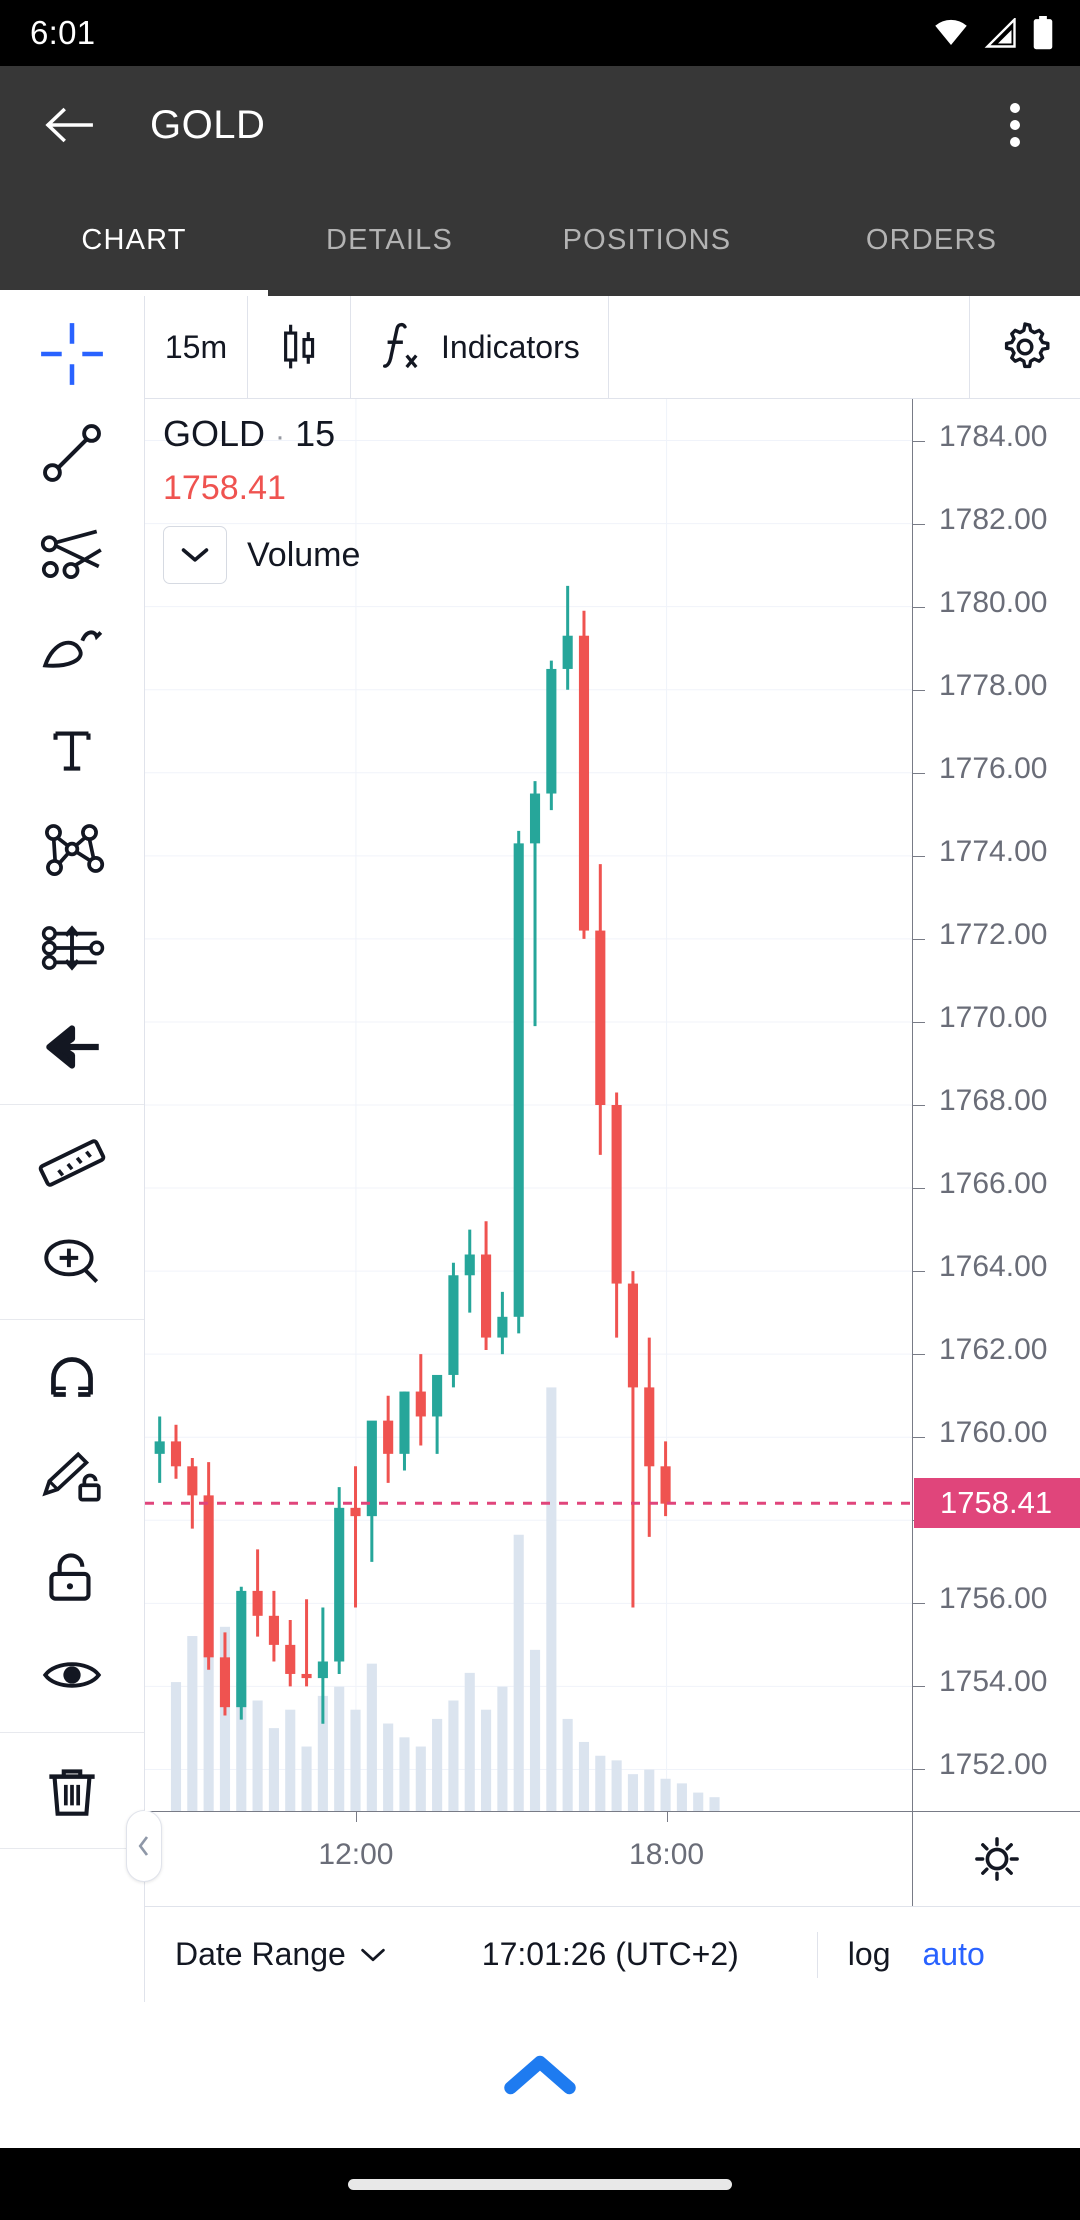 The height and width of the screenshot is (2220, 1080). I want to click on remove-drawings-tool, so click(72, 1790).